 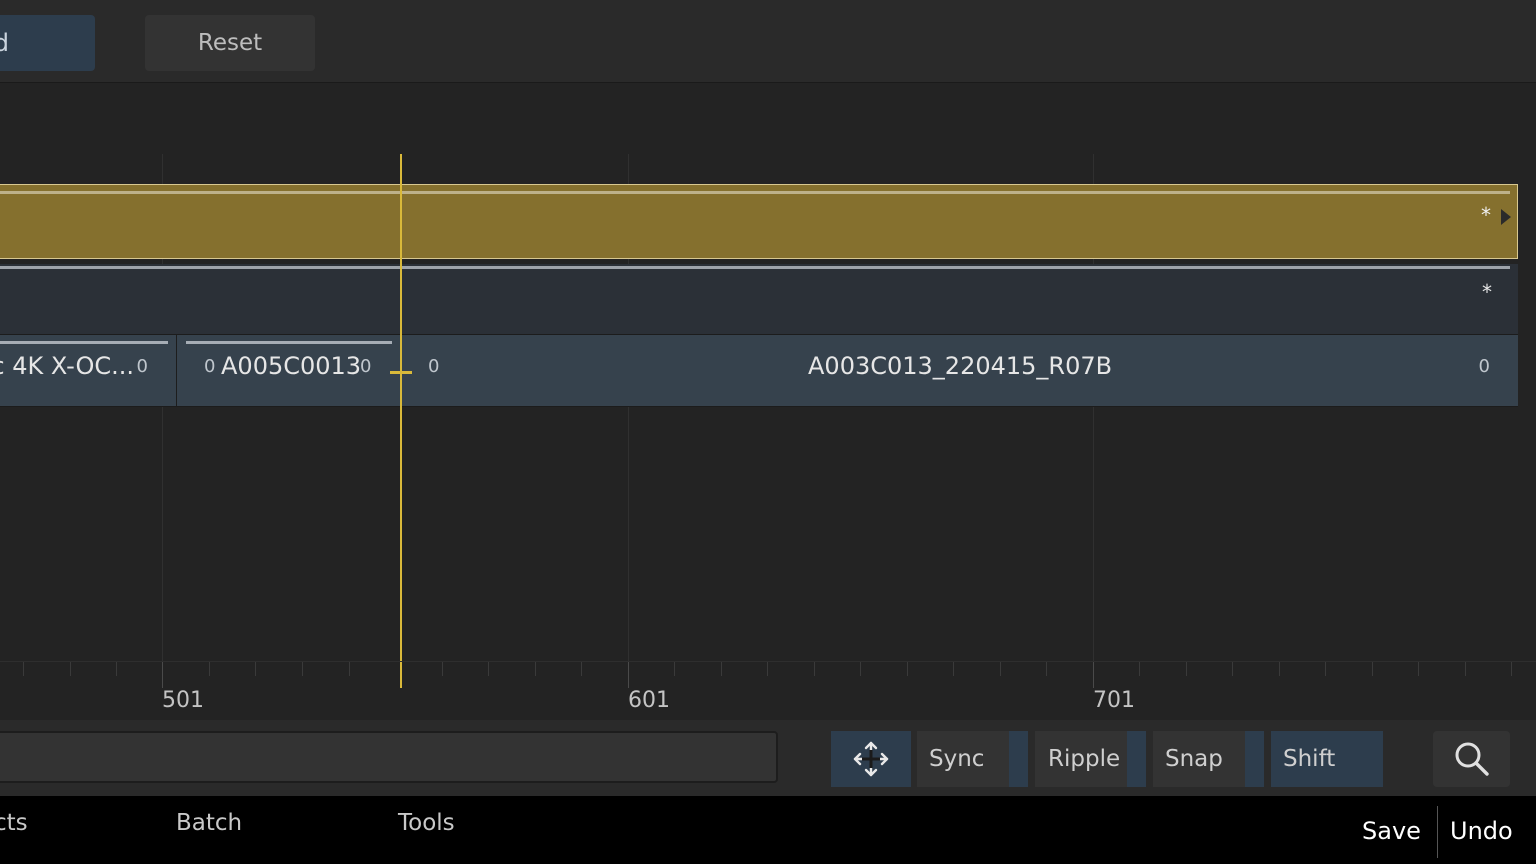 I want to click on record-button: Record, so click(x=47, y=43).